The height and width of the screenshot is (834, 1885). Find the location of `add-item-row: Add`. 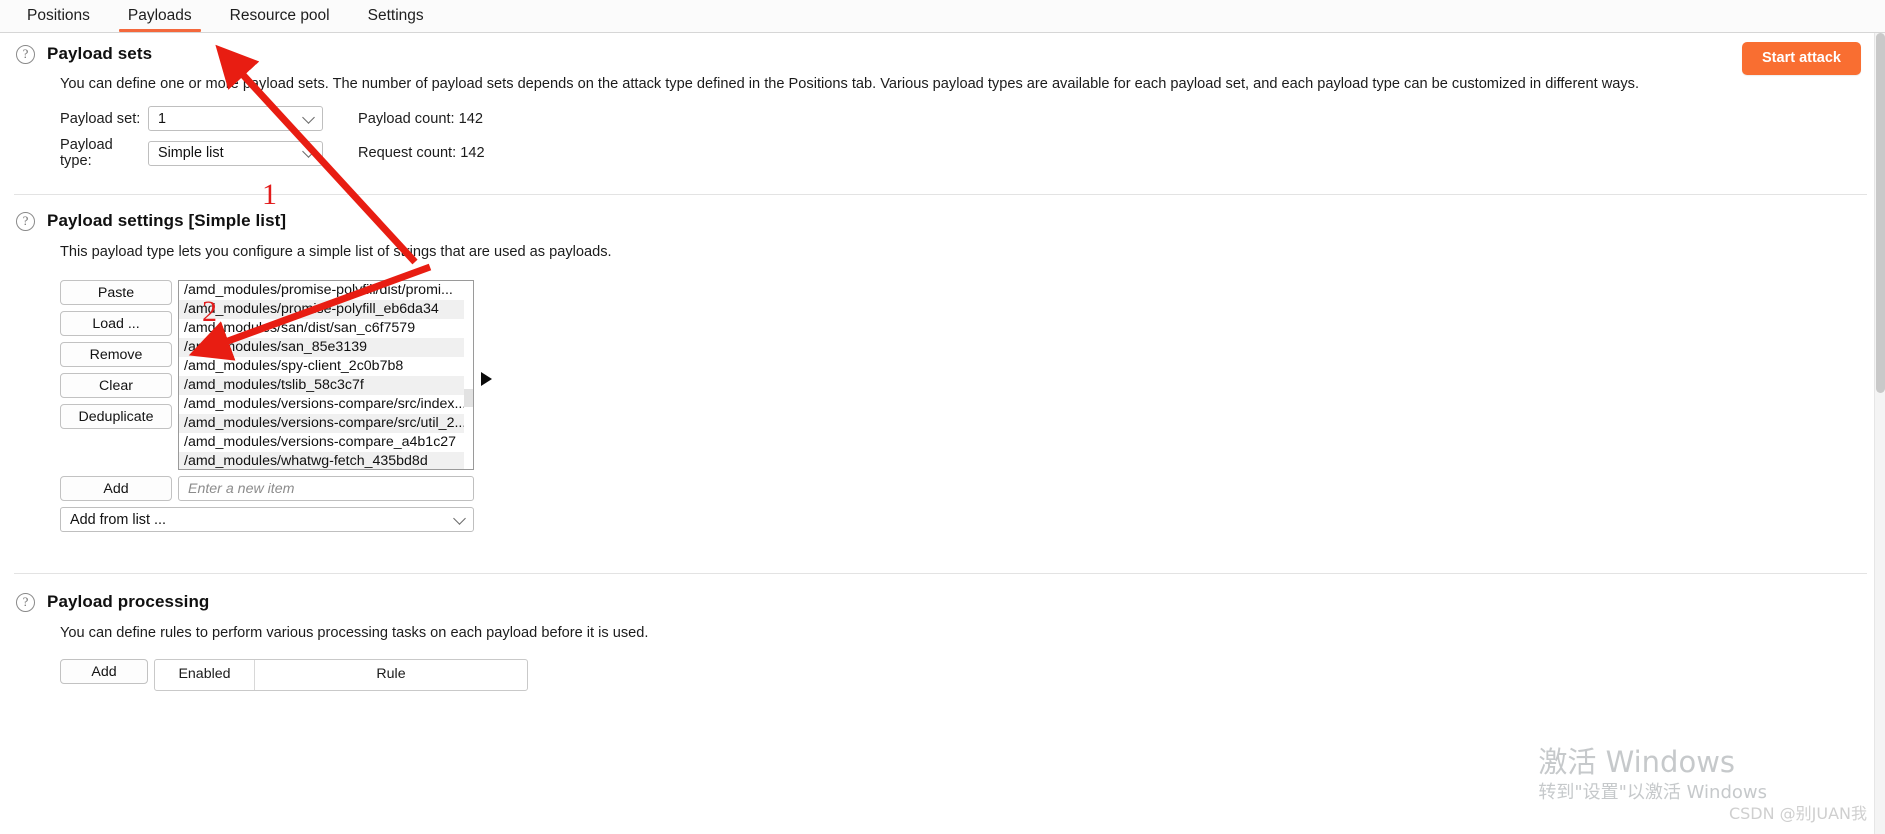

add-item-row: Add is located at coordinates (963, 488).